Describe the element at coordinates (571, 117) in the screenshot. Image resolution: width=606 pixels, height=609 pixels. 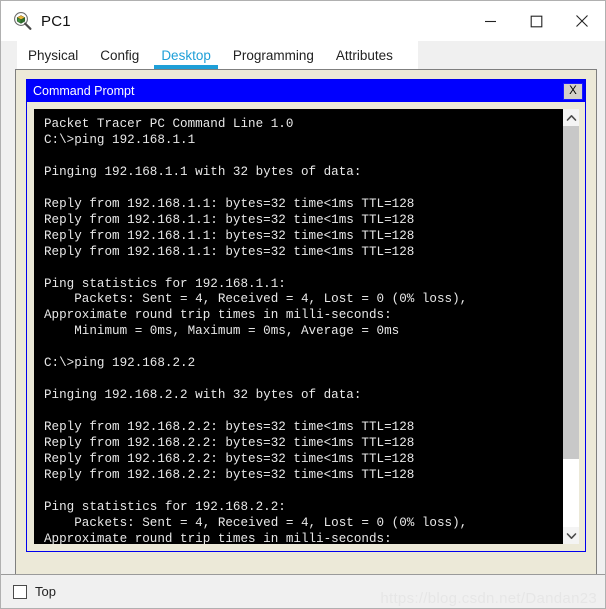
I see `scroll-up-icon` at that location.